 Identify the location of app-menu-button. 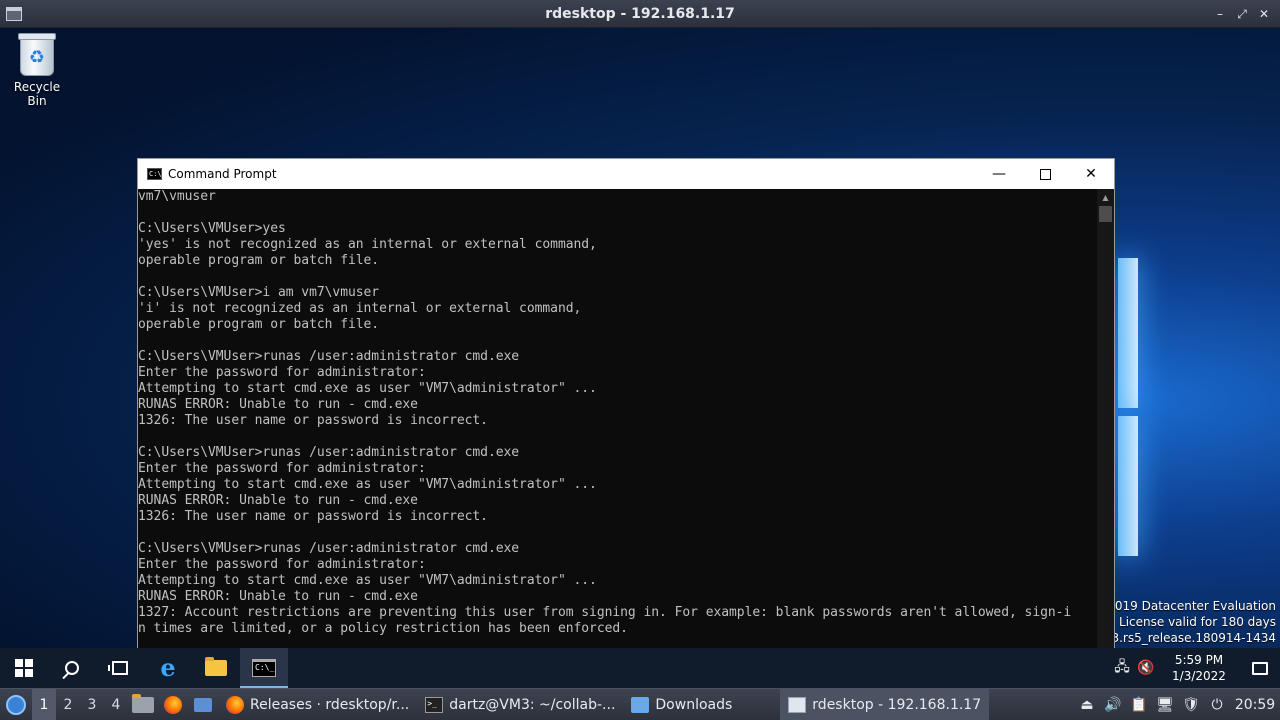
(16, 704).